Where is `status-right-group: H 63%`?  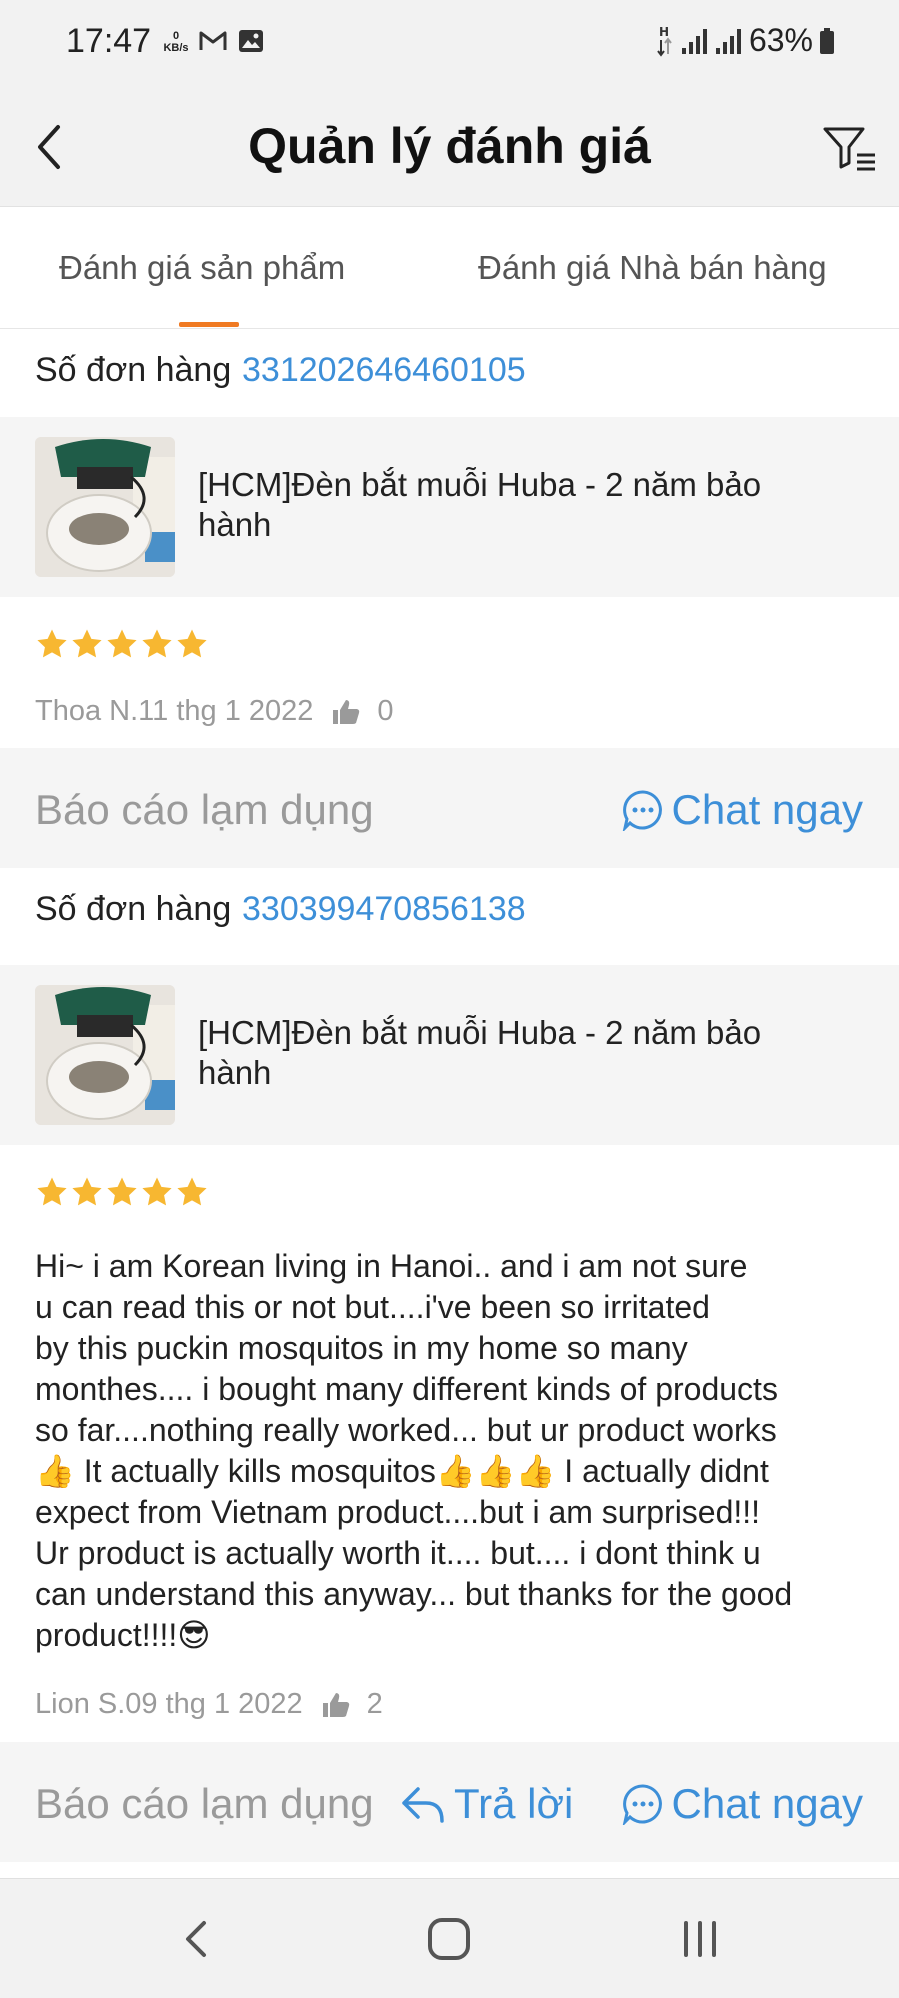 status-right-group: H 63% is located at coordinates (745, 40).